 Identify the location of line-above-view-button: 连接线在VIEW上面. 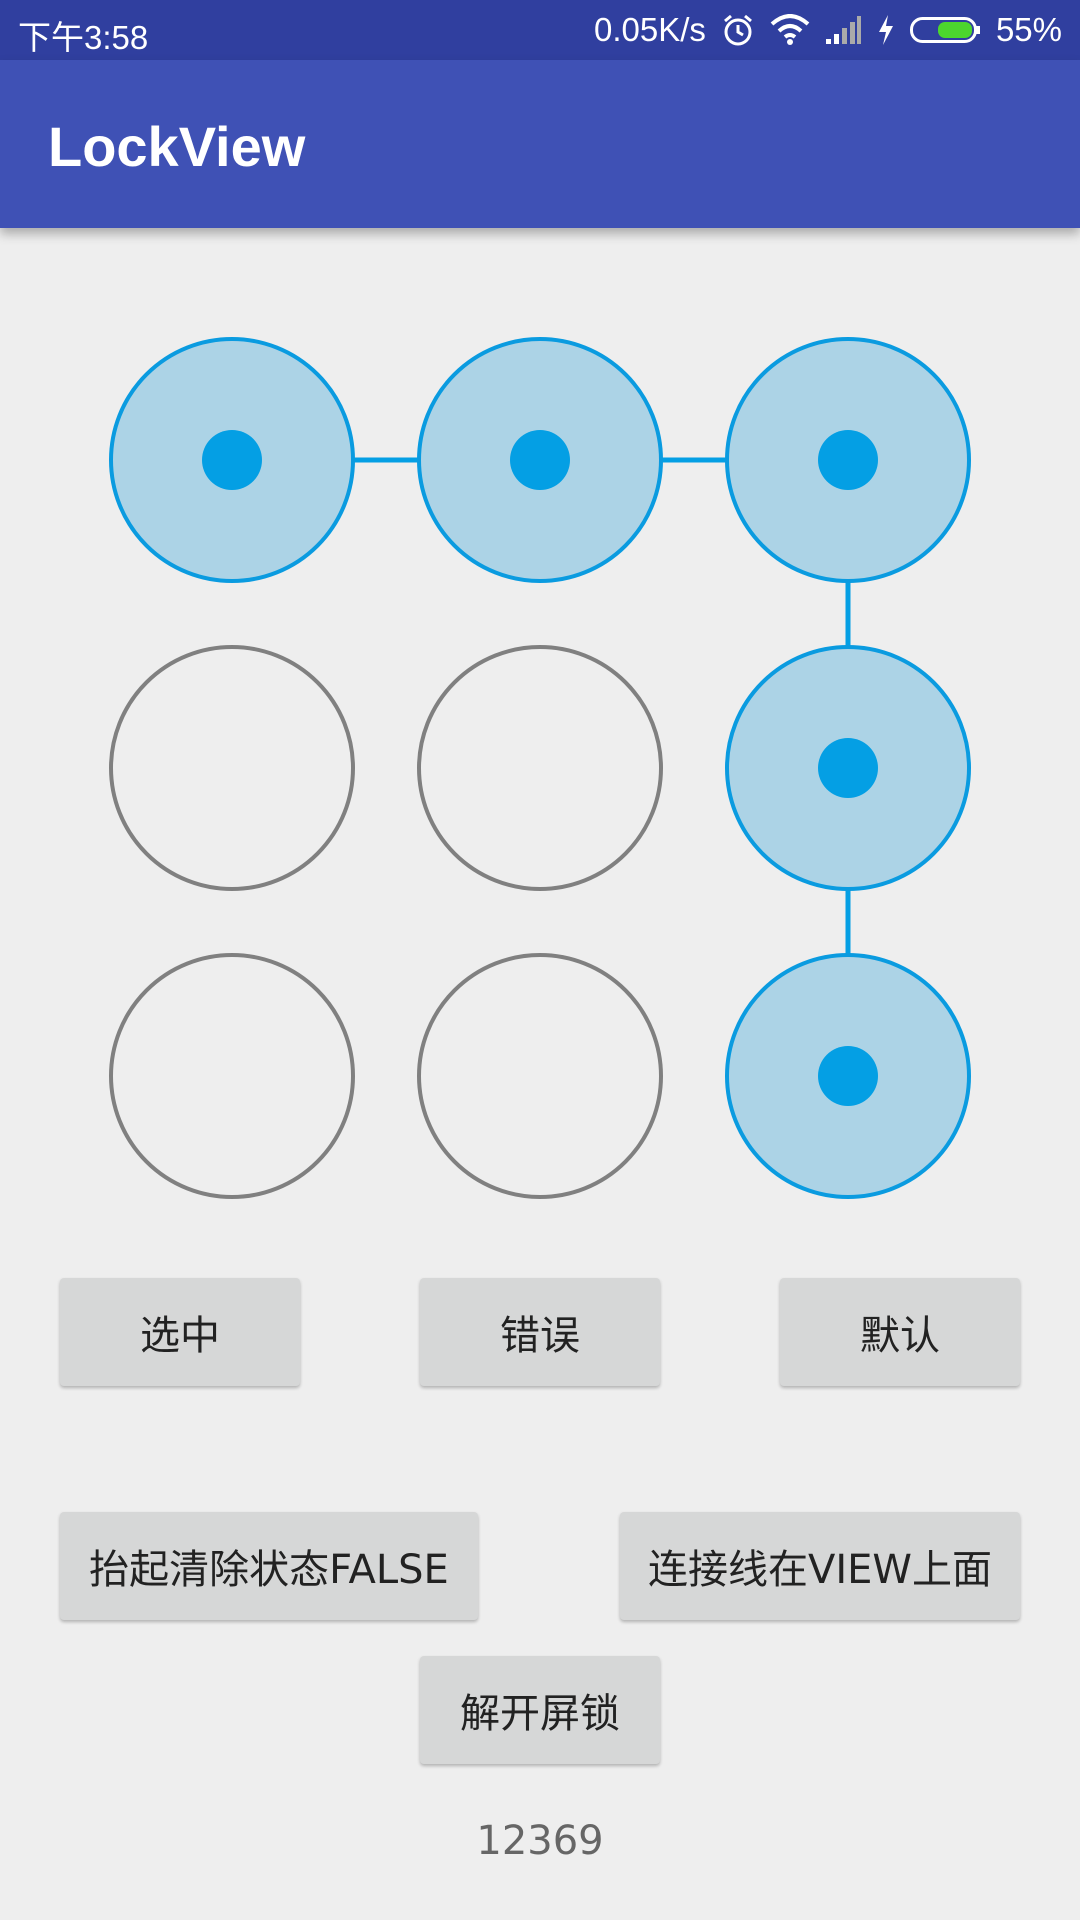
(820, 1566).